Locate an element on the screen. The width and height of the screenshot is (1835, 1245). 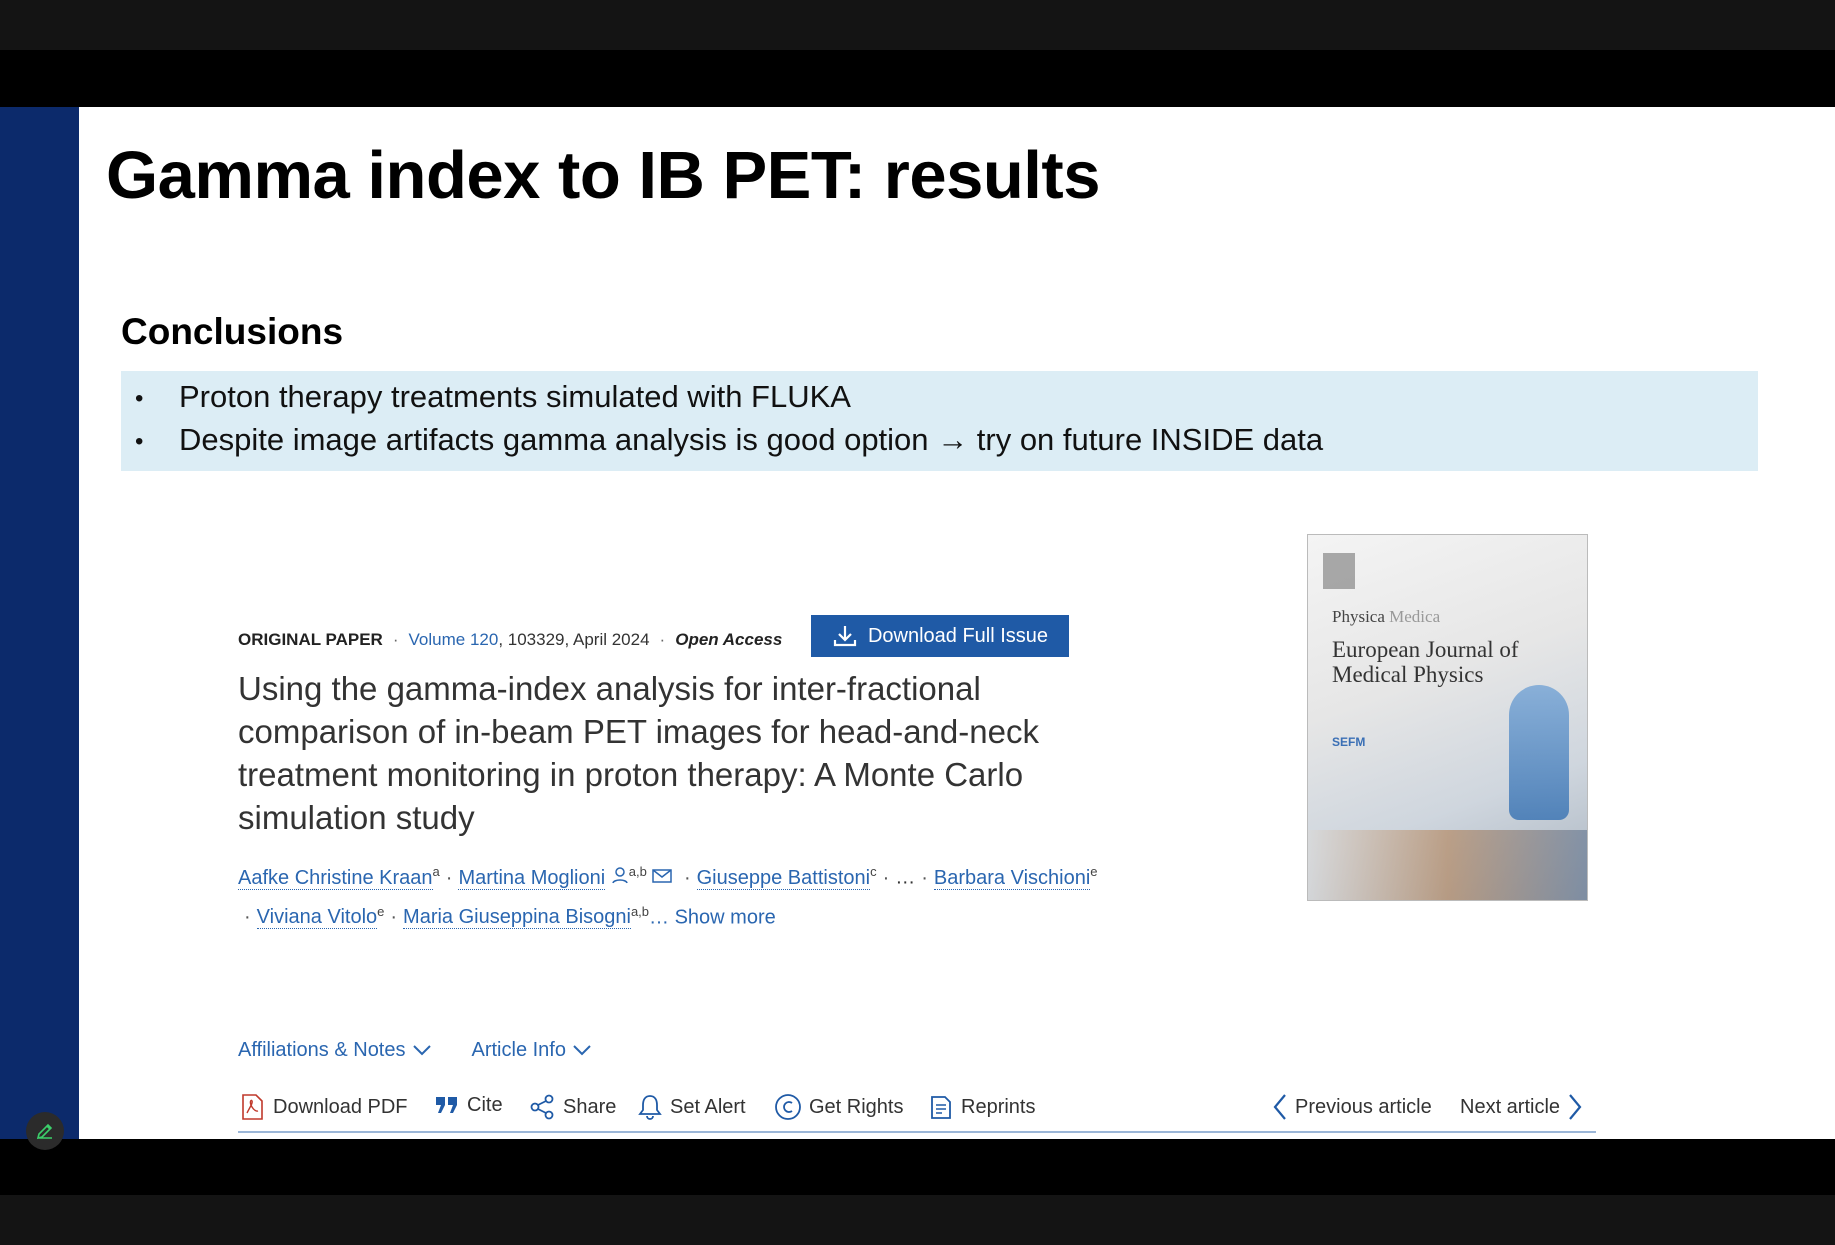
reprints-icon is located at coordinates (941, 1107).